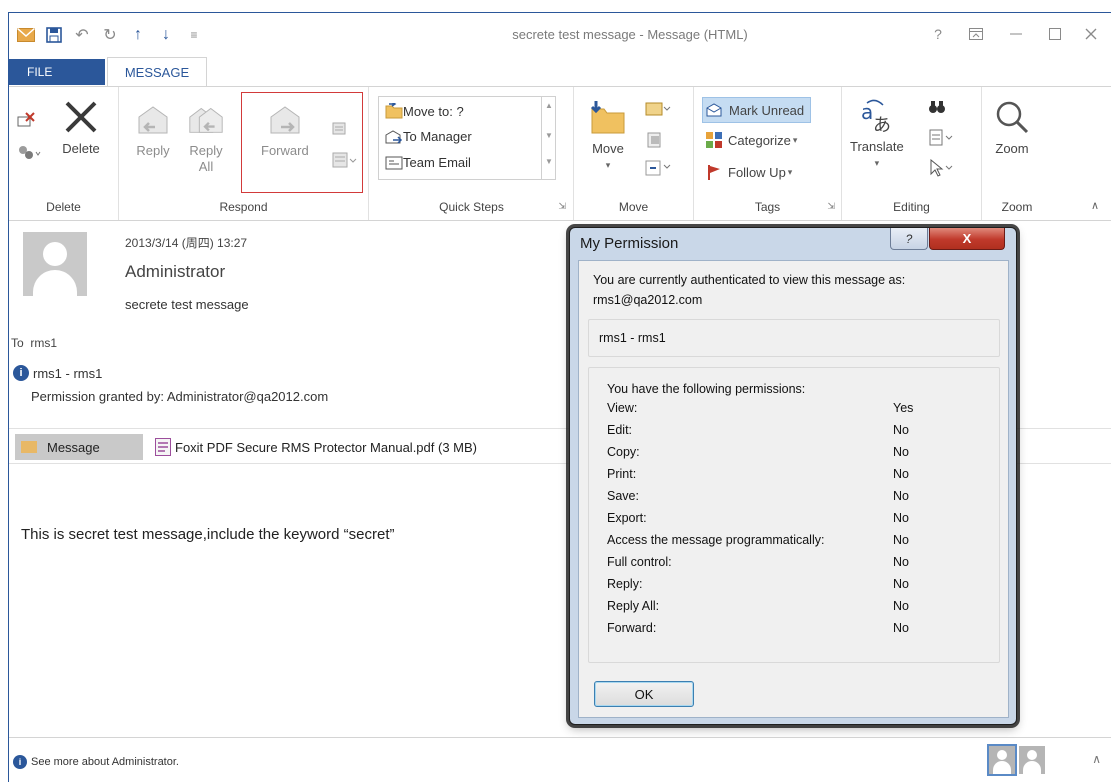 This screenshot has width=1111, height=782. Describe the element at coordinates (758, 430) in the screenshot. I see `permission-row: Edit: No` at that location.